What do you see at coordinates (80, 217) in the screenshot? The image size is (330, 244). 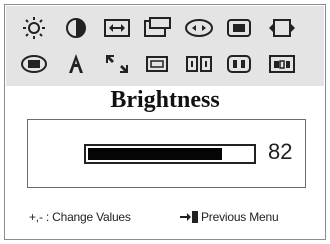 I see `change-values-hint: +,- : Change Values` at bounding box center [80, 217].